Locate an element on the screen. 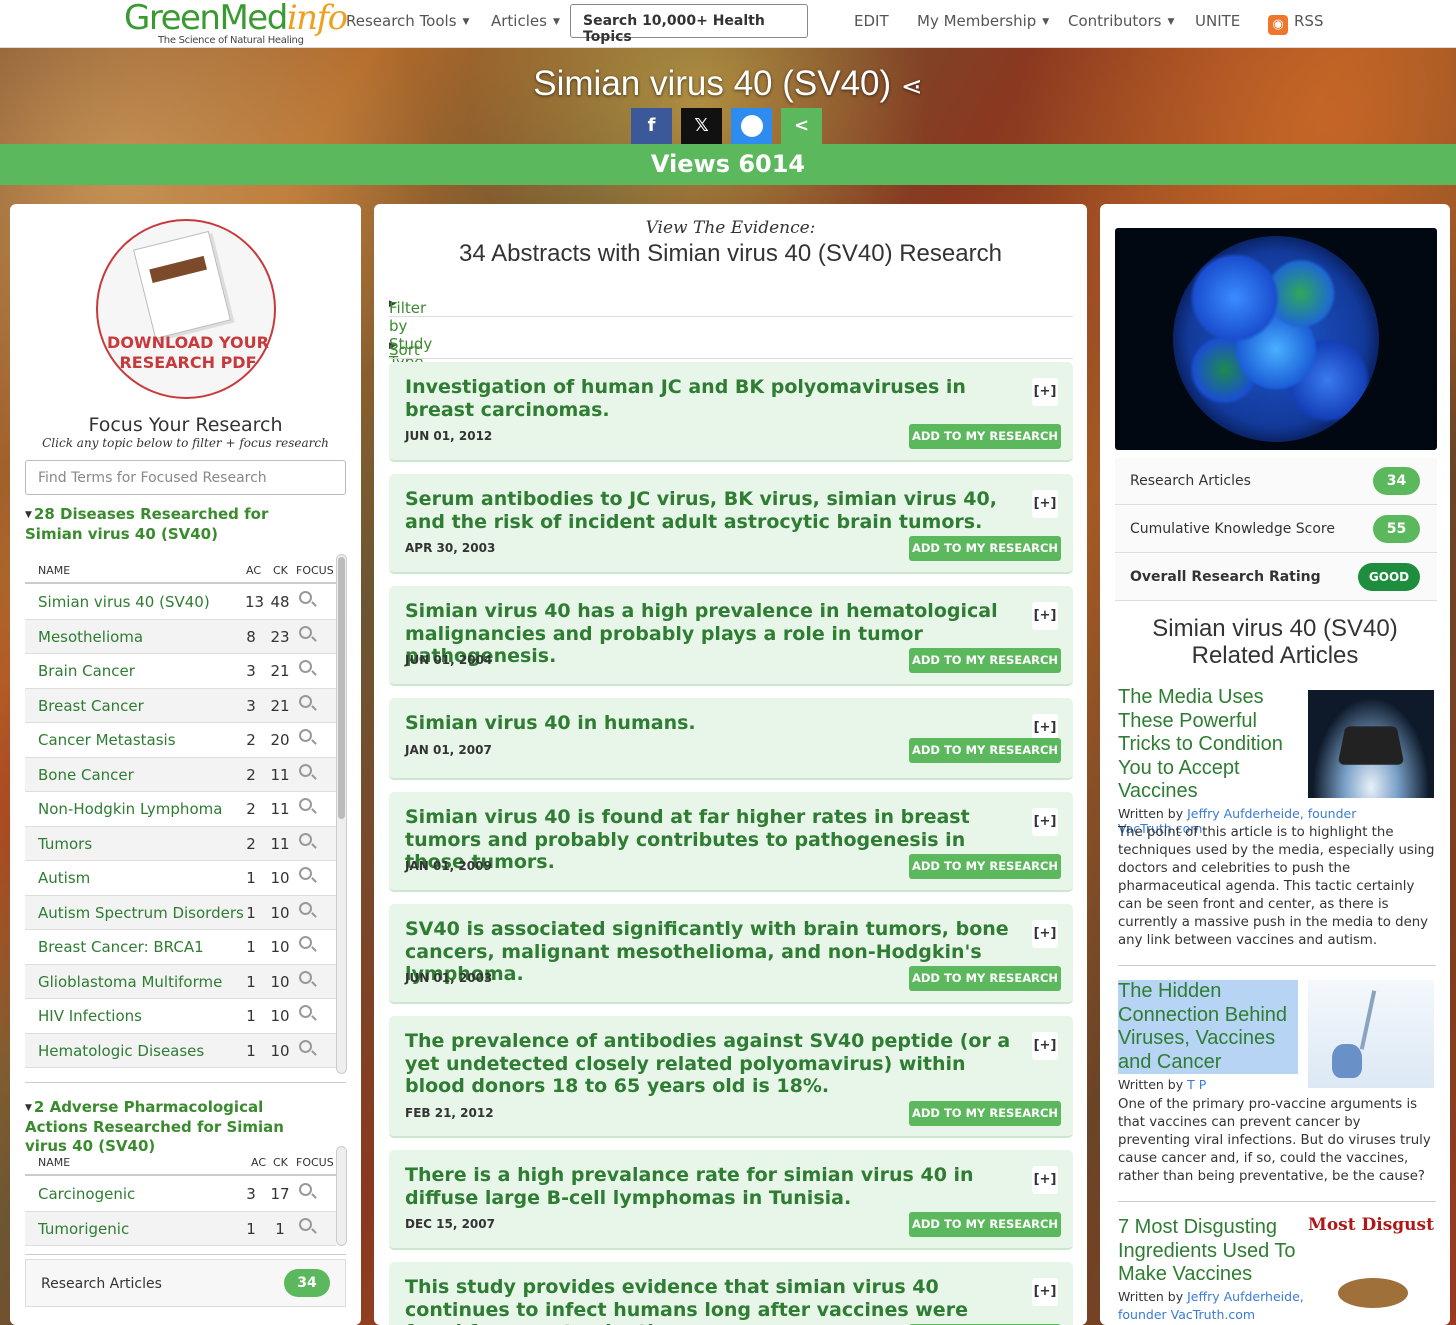  generic-share-button: < is located at coordinates (801, 126).